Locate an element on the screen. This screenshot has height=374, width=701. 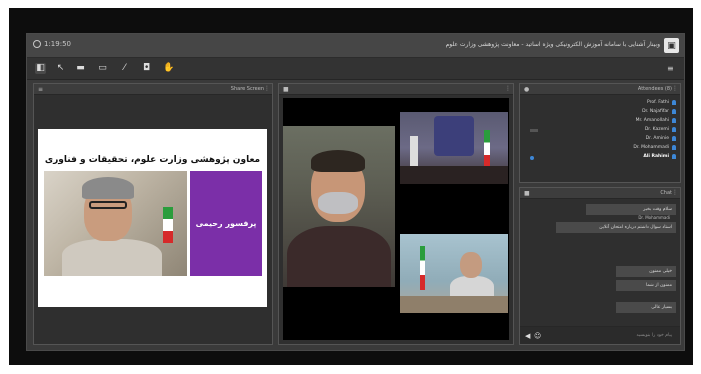
speaker-name: پرفسور رحیمی is located at coordinates (226, 223).